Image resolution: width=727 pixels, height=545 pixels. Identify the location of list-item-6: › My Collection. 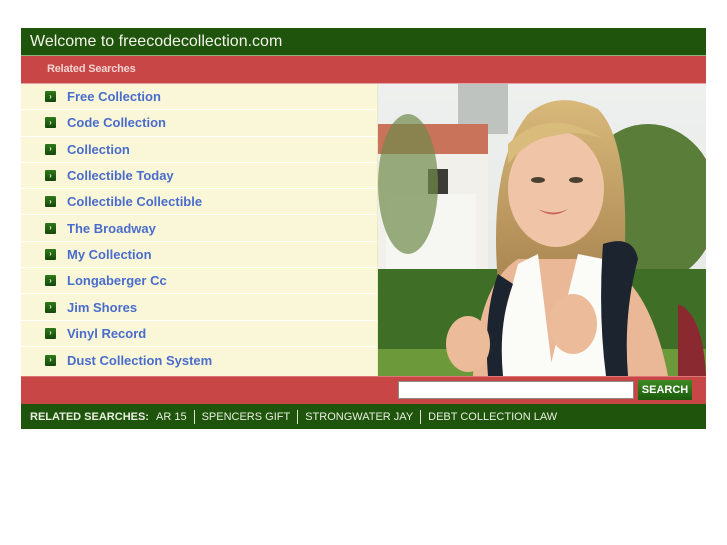
(199, 255).